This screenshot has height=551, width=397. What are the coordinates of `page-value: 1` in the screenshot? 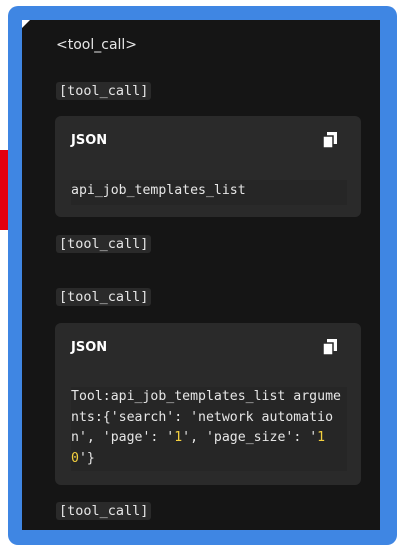 It's located at (178, 437).